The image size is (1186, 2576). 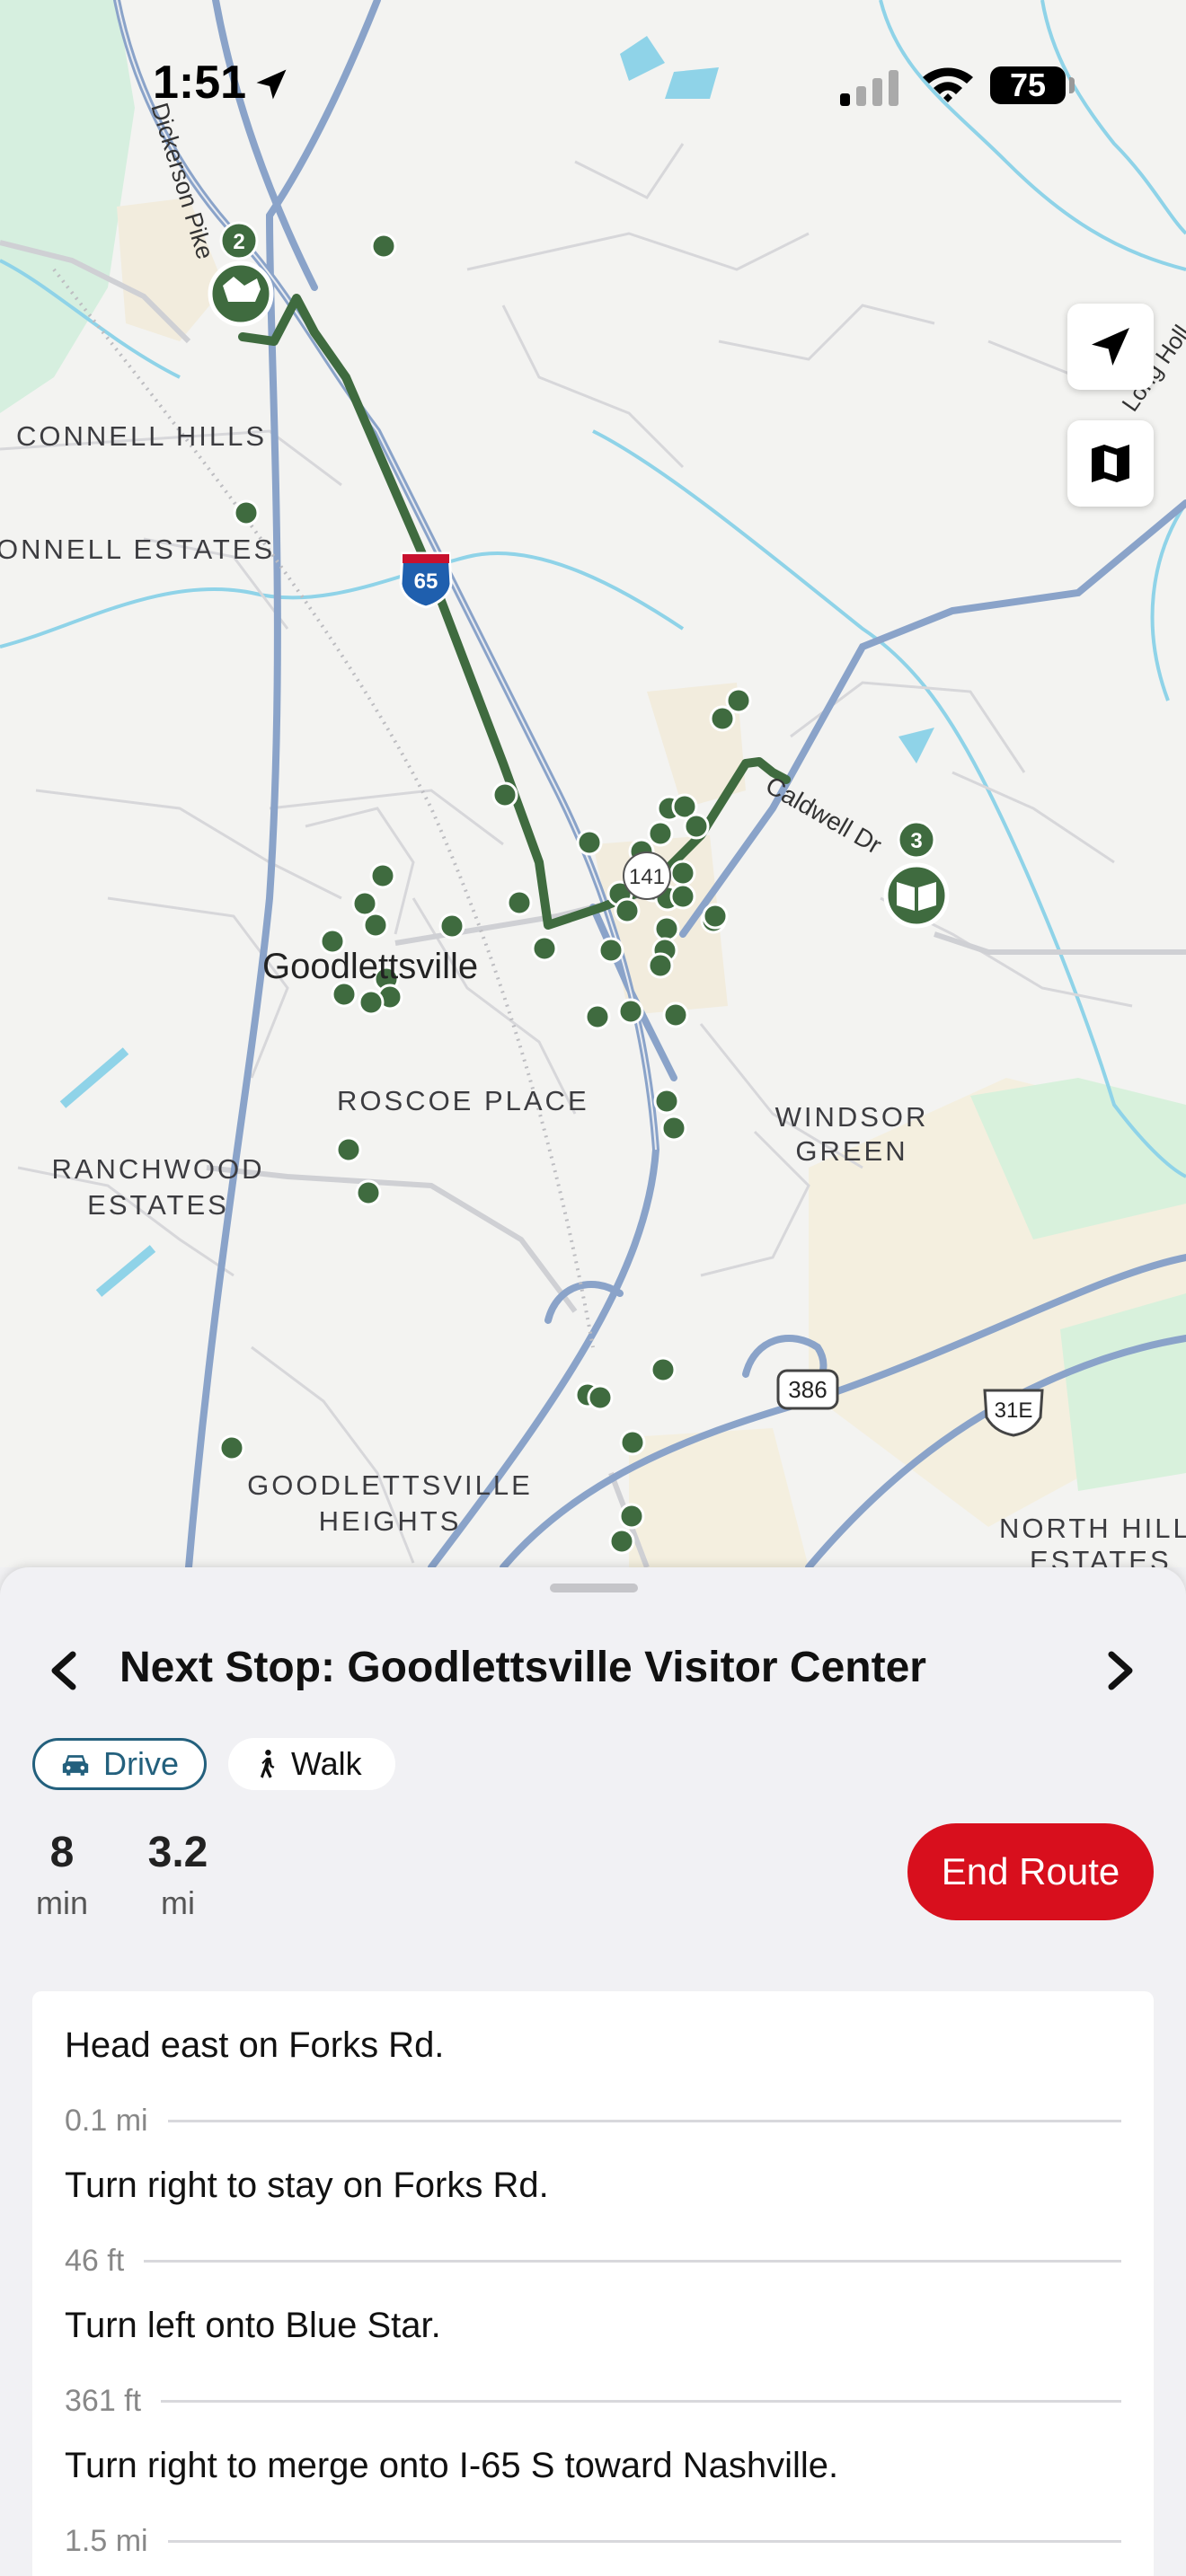 What do you see at coordinates (157, 1169) in the screenshot?
I see `label-ranchwood: RANCHWOOD` at bounding box center [157, 1169].